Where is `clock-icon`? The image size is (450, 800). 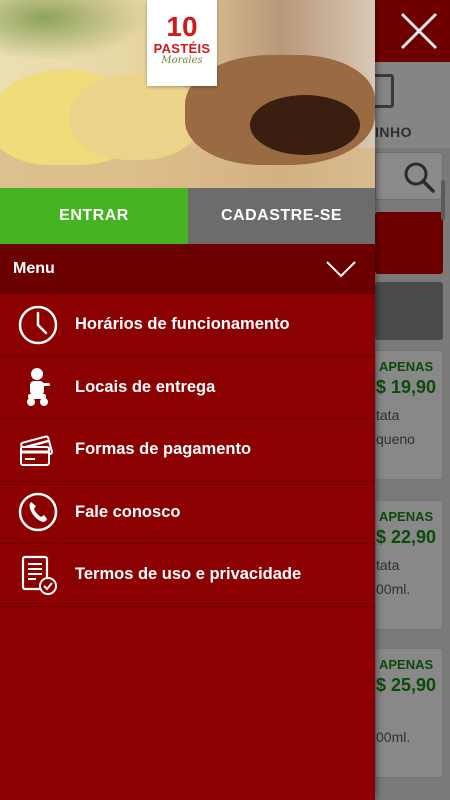
clock-icon is located at coordinates (37, 324).